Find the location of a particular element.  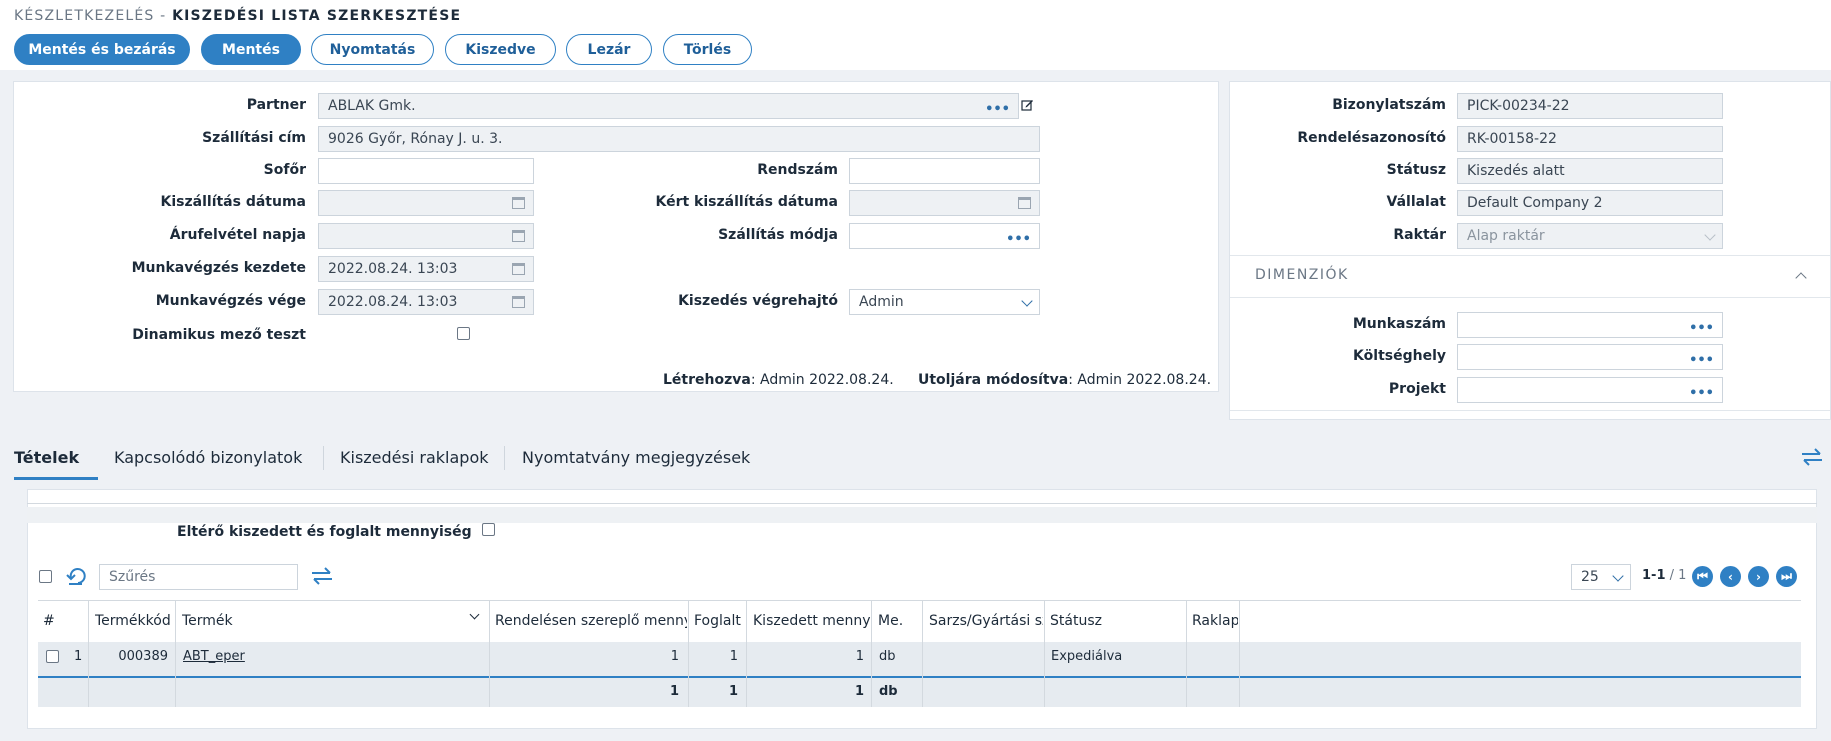

job-input: ••• is located at coordinates (1590, 325).